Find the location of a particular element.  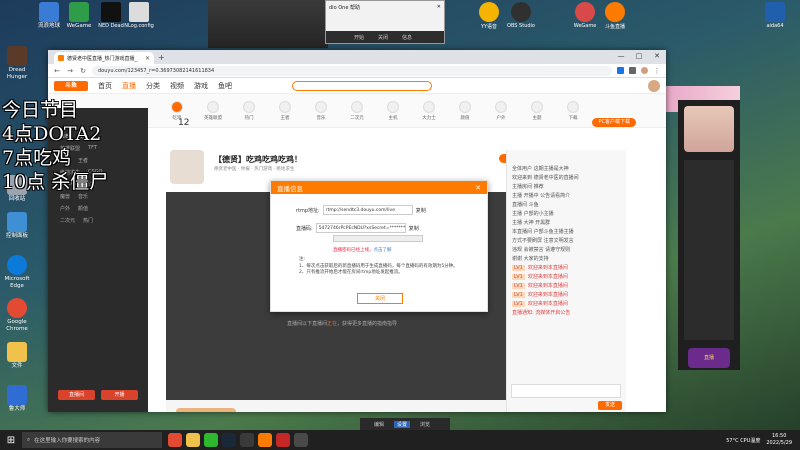

side-preview-window: 直播 is located at coordinates (709, 235).